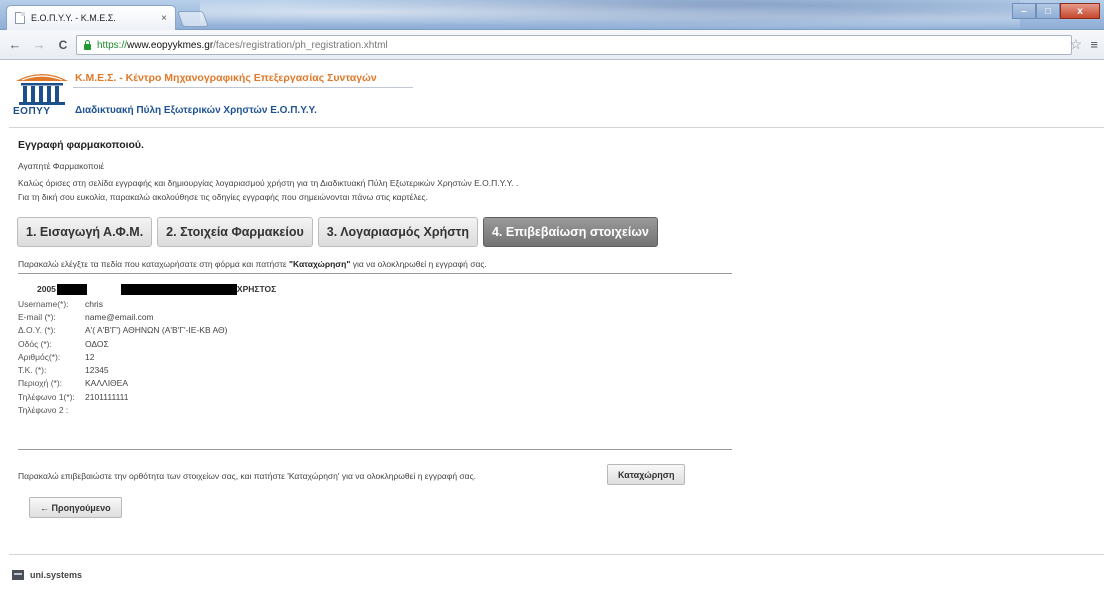 The image size is (1104, 600). I want to click on title-bar-decoration, so click(610, 15).